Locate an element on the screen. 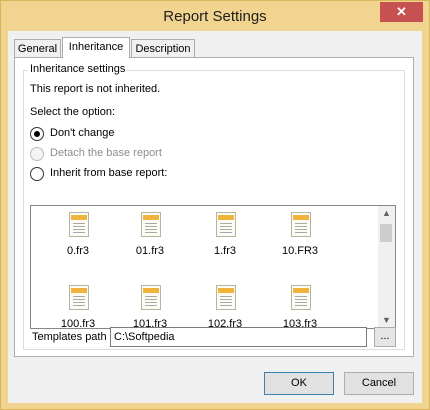 The image size is (430, 410). list-item-label: 0.fr3 is located at coordinates (77, 251).